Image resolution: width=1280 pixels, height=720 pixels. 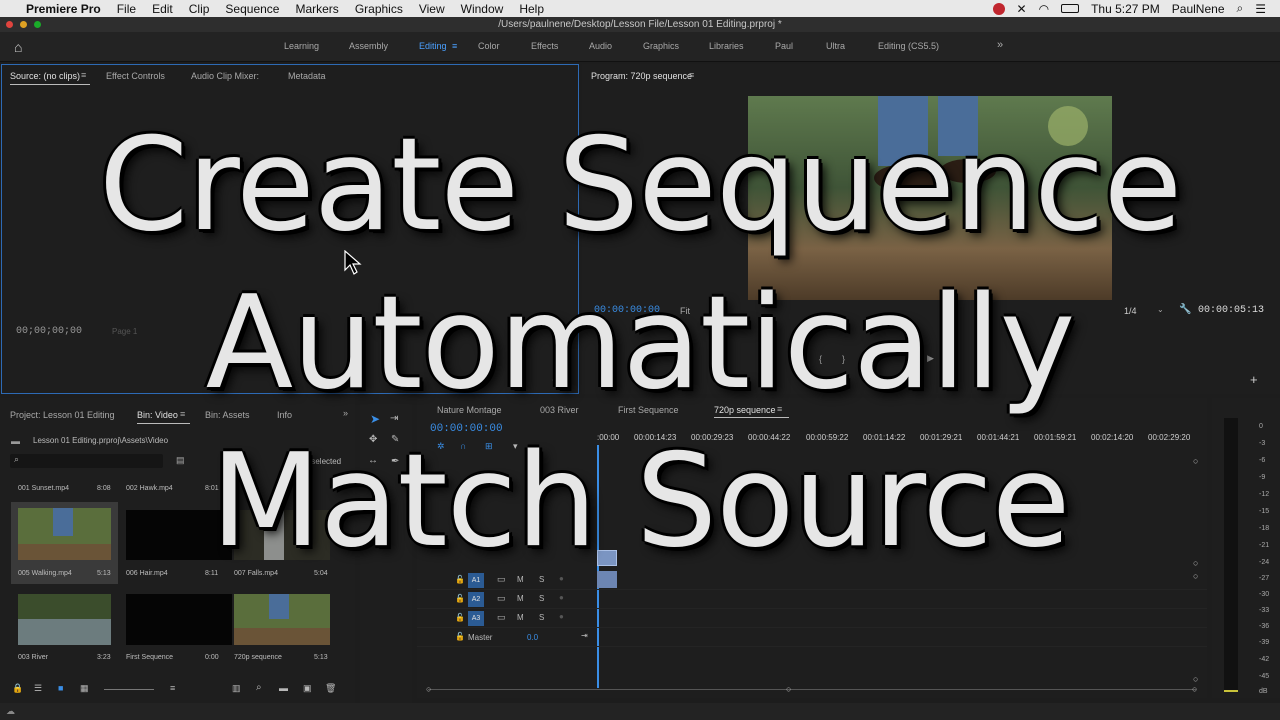 What do you see at coordinates (843, 359) in the screenshot?
I see `mark-out-icon: }` at bounding box center [843, 359].